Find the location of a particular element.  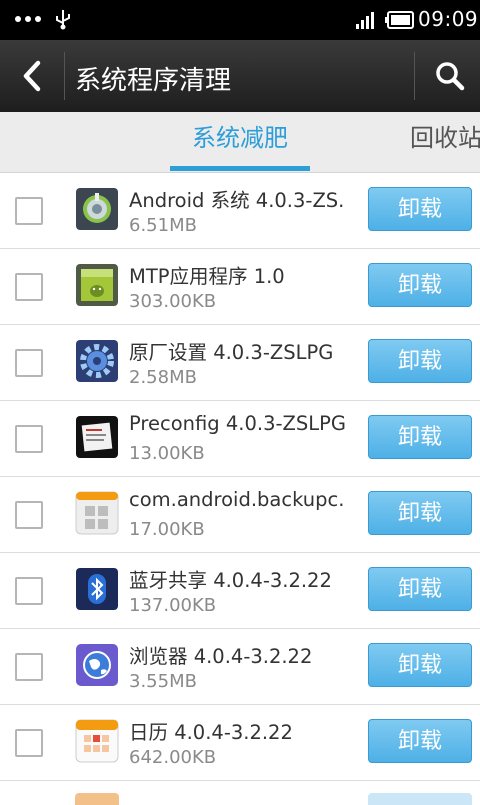

app-size: 137.00KB is located at coordinates (173, 605).